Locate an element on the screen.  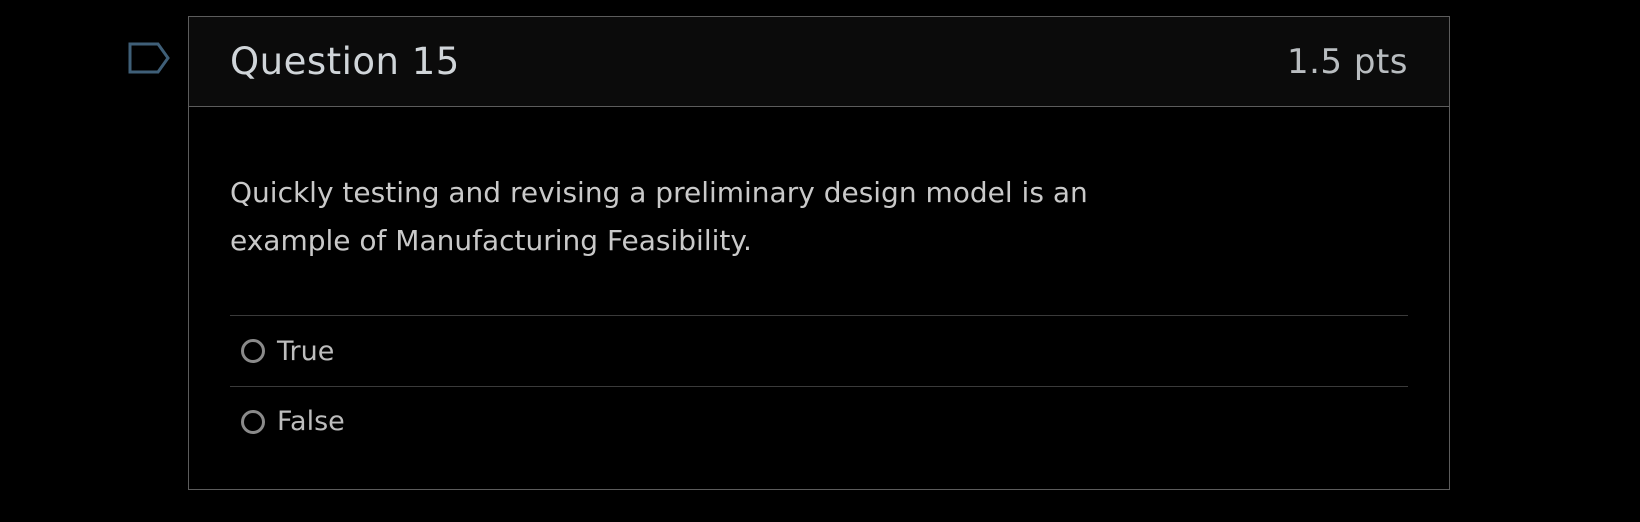
radio-button-false is located at coordinates (253, 421).